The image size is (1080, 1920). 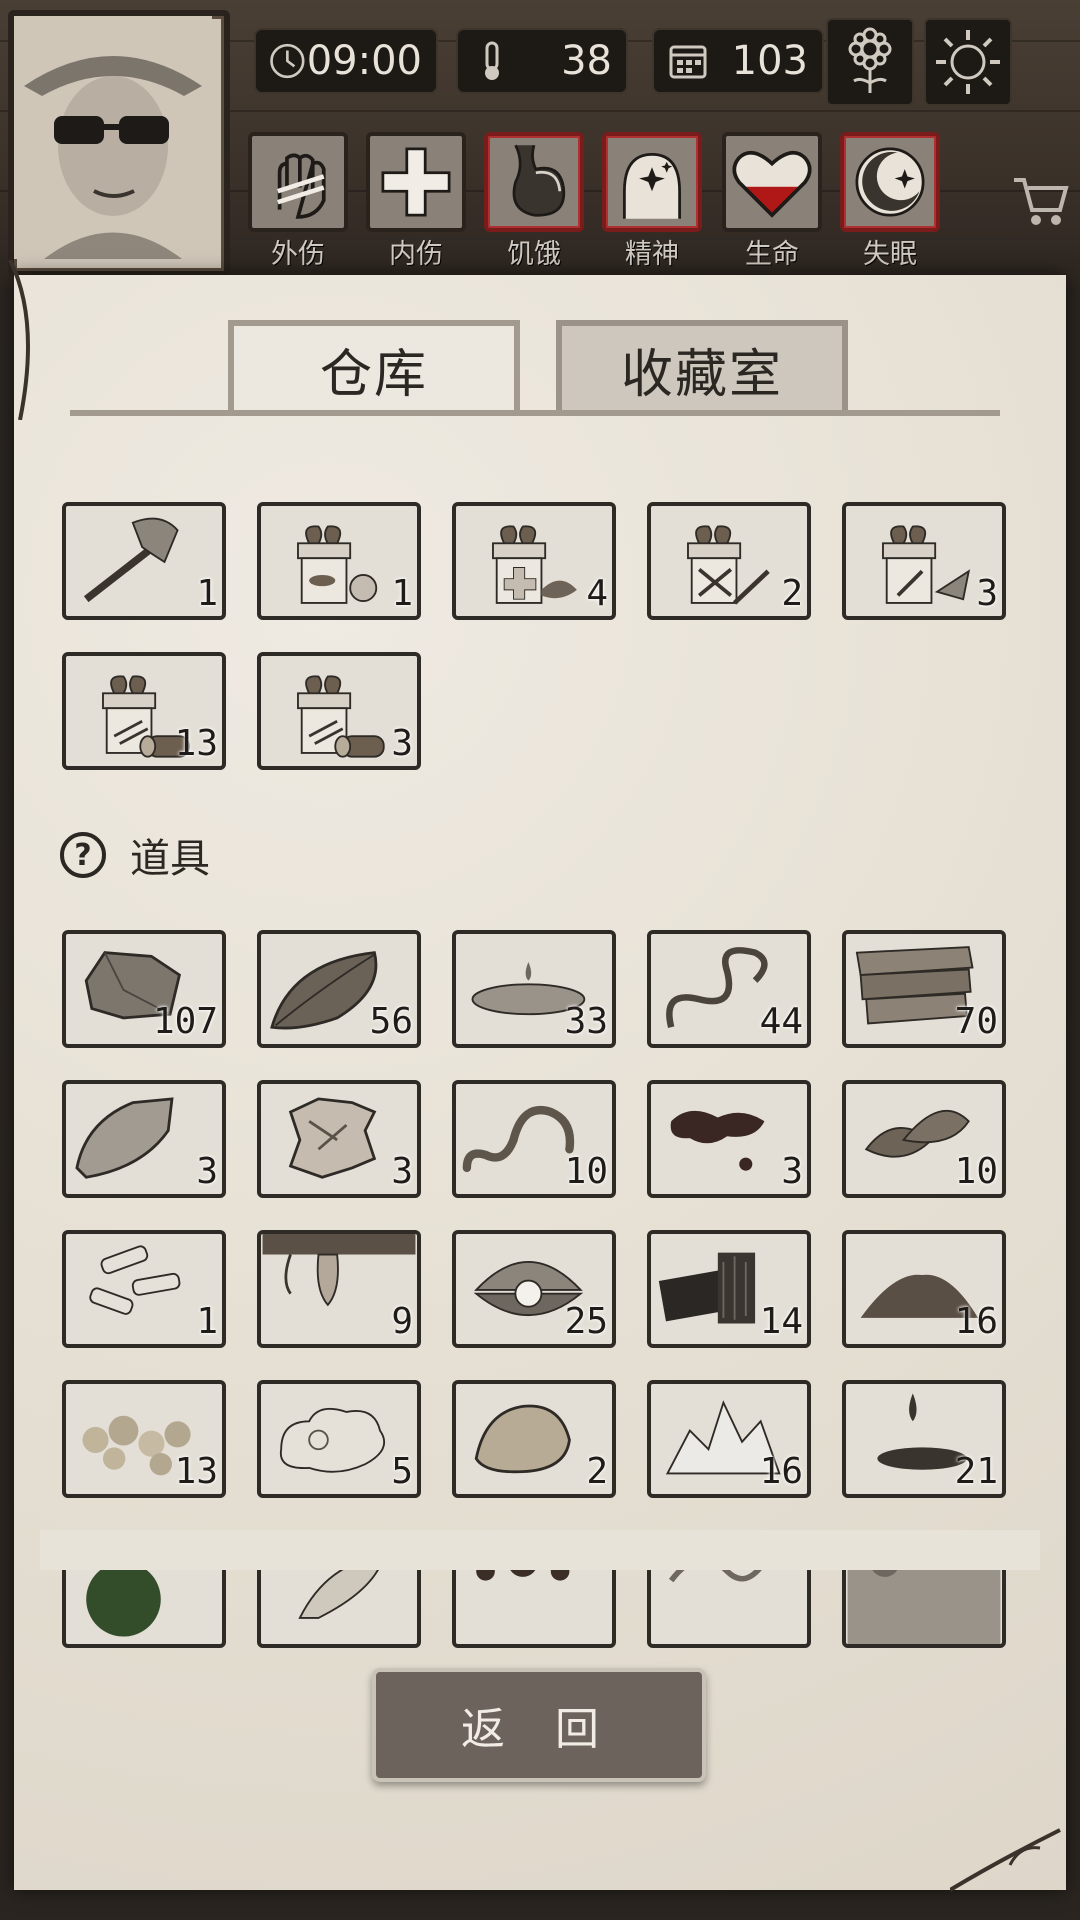 I want to click on stomach-icon, so click(x=539, y=180).